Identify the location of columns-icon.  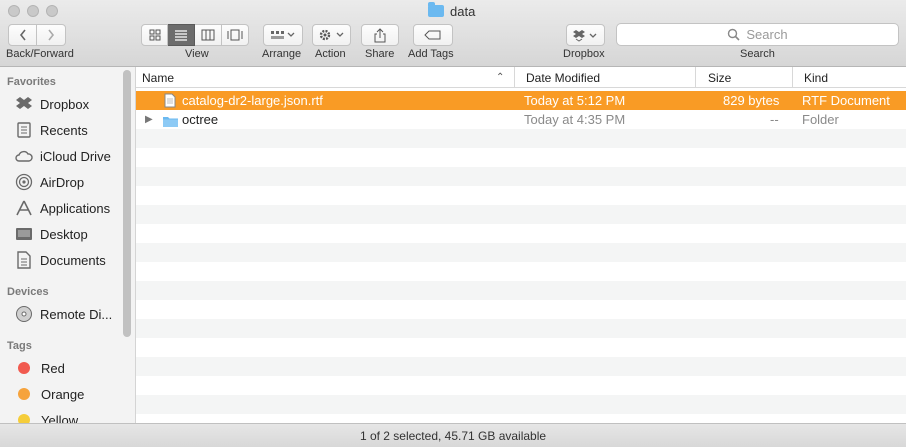
(208, 35).